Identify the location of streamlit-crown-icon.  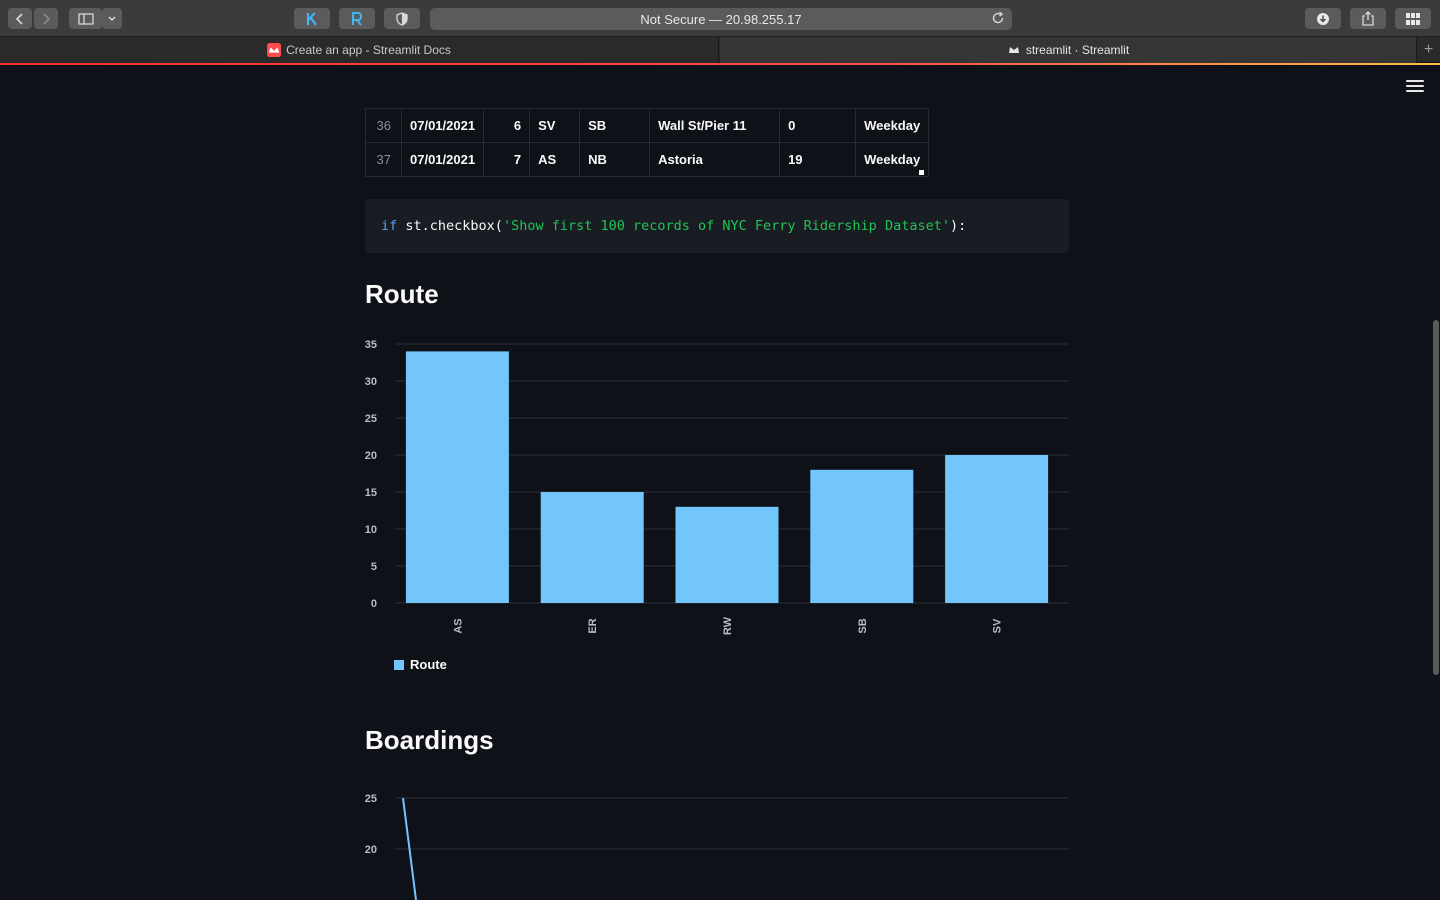
(1014, 50).